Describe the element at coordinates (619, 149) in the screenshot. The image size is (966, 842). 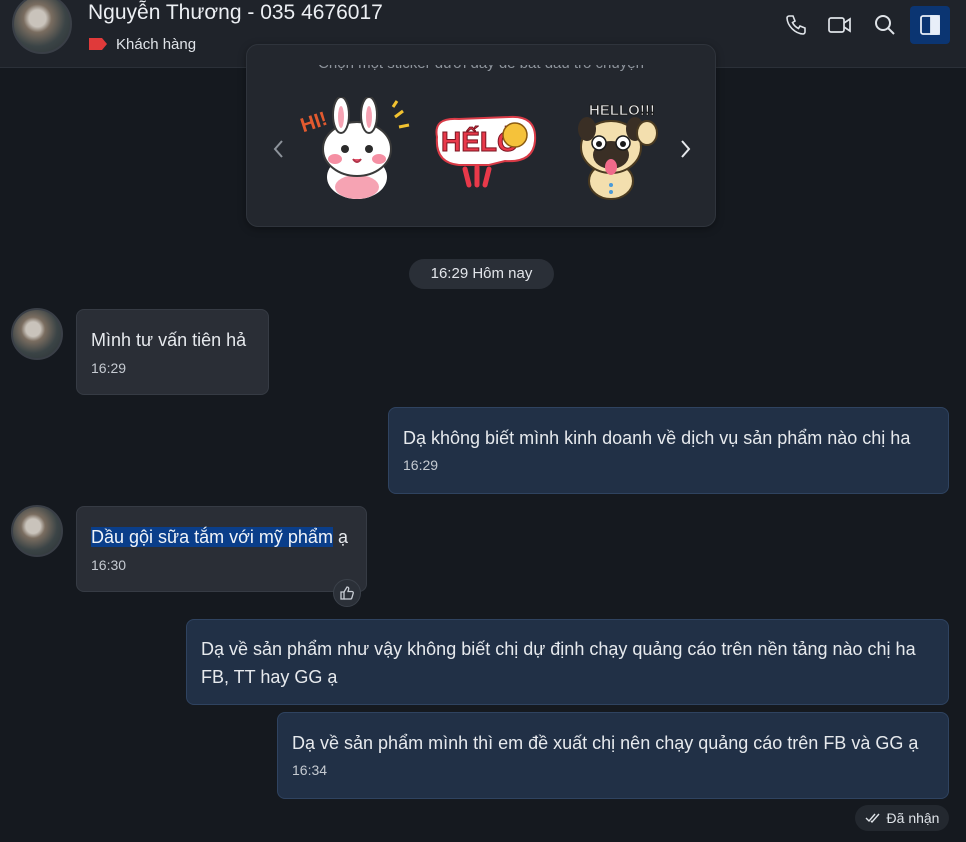
I see `pug-hello-sticker: HELLO!!!` at that location.